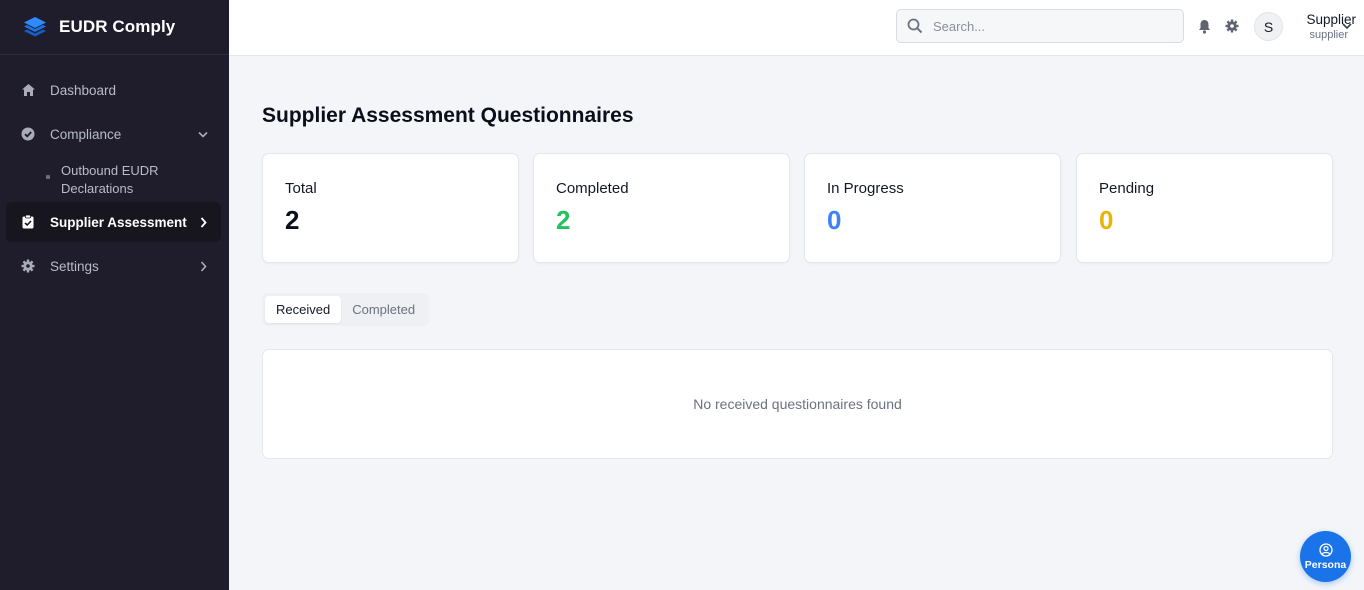 The width and height of the screenshot is (1364, 590). What do you see at coordinates (915, 26) in the screenshot?
I see `search-icon` at bounding box center [915, 26].